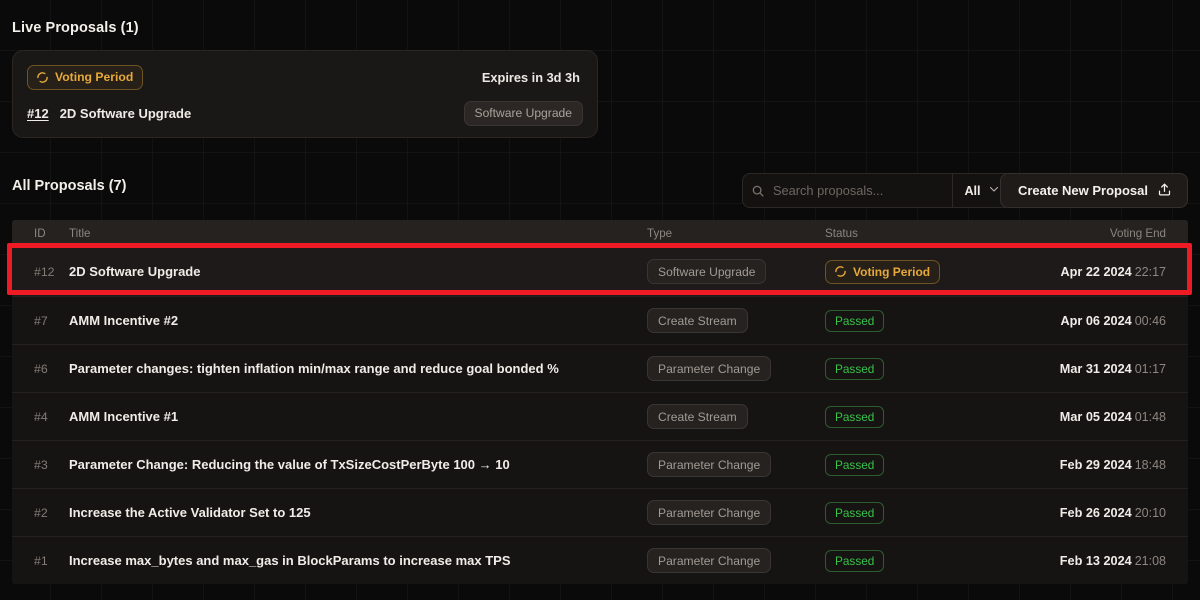  I want to click on cell-title: AMM Incentive #1, so click(124, 416).